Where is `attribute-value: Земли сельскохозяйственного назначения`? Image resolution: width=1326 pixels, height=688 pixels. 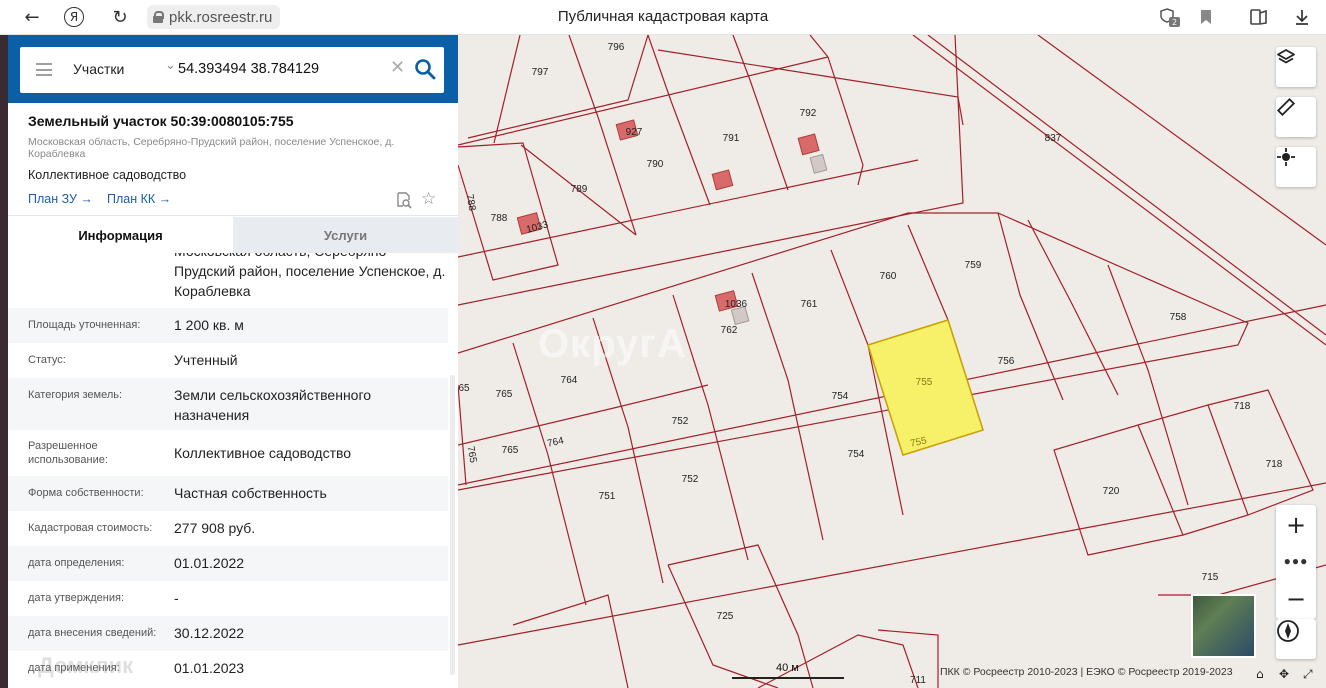
attribute-value: Земли сельскохозяйственного назначения is located at coordinates (273, 405).